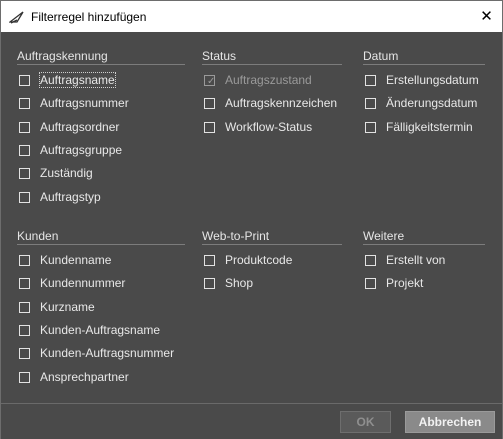  What do you see at coordinates (81, 150) in the screenshot?
I see `checkbox-label: Auftragsgruppe` at bounding box center [81, 150].